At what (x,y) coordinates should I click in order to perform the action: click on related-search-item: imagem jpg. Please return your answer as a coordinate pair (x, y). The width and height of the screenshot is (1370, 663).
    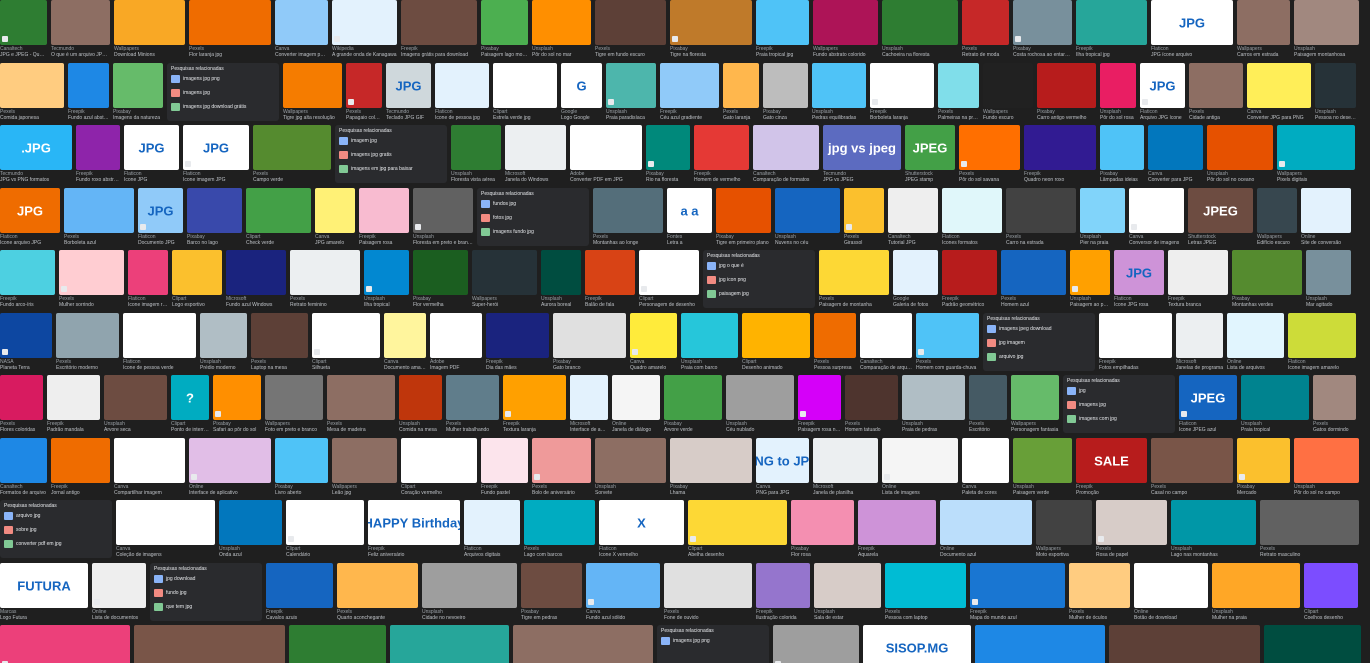
    Looking at the image, I should click on (391, 141).